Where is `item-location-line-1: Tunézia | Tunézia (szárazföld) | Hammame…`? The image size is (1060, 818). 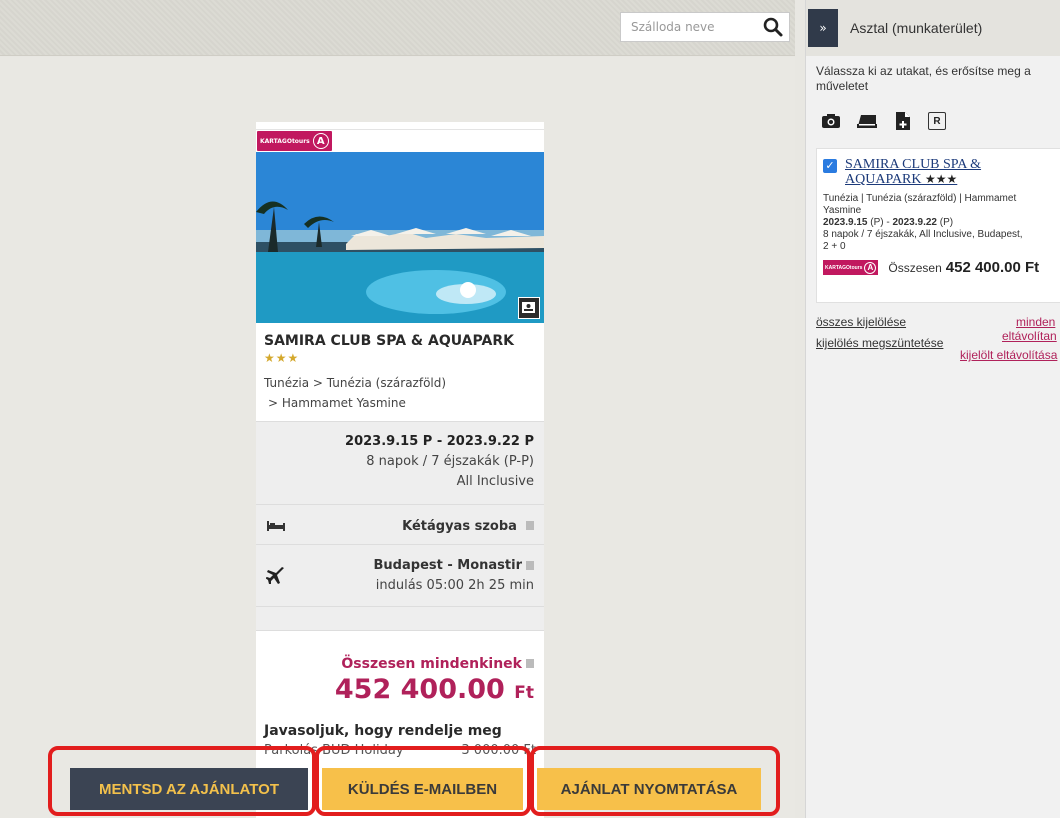
item-location-line-1: Tunézia | Tunézia (szárazföld) | Hammame… is located at coordinates (920, 198).